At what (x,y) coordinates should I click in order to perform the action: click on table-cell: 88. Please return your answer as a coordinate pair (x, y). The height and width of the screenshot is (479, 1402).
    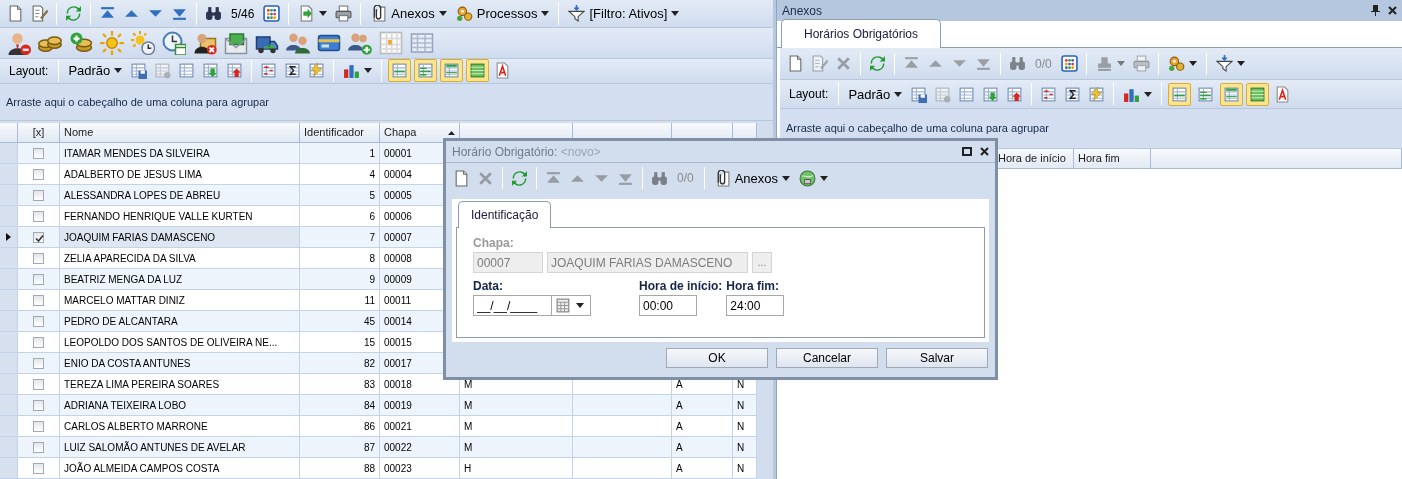
    Looking at the image, I should click on (340, 468).